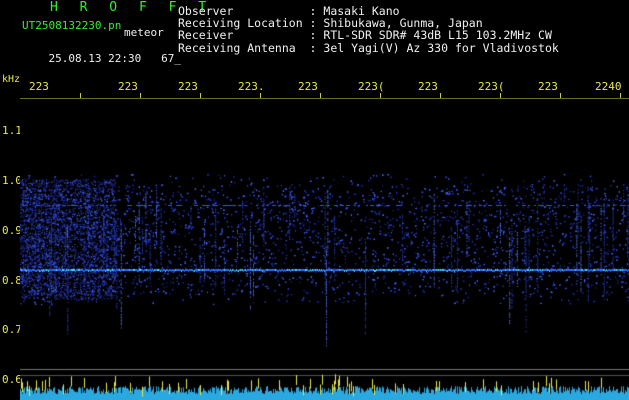 The width and height of the screenshot is (629, 400). I want to click on freq-tick: 0.6, so click(12, 379).